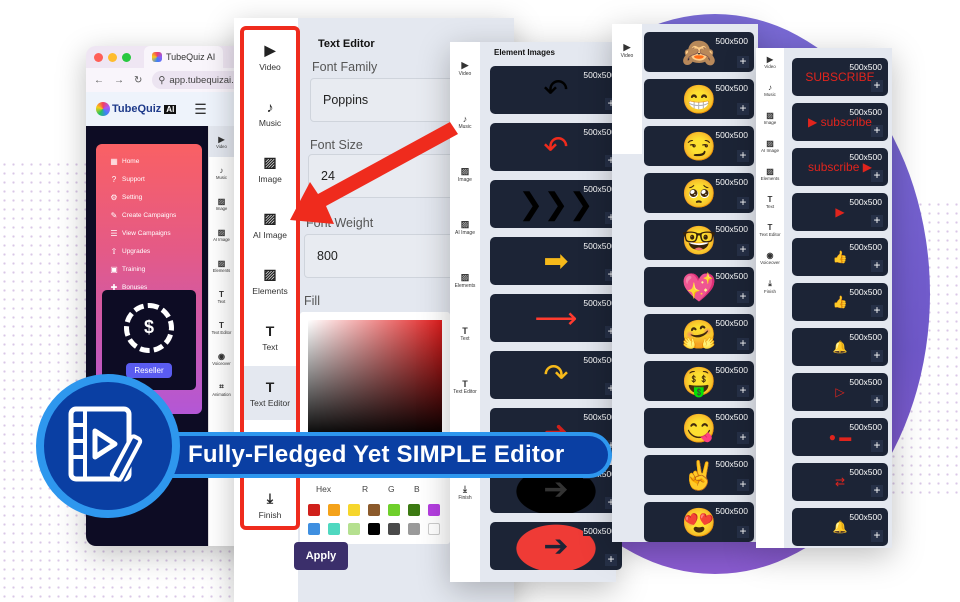 The width and height of the screenshot is (960, 602). Describe the element at coordinates (119, 80) in the screenshot. I see `forward-icon: →` at that location.